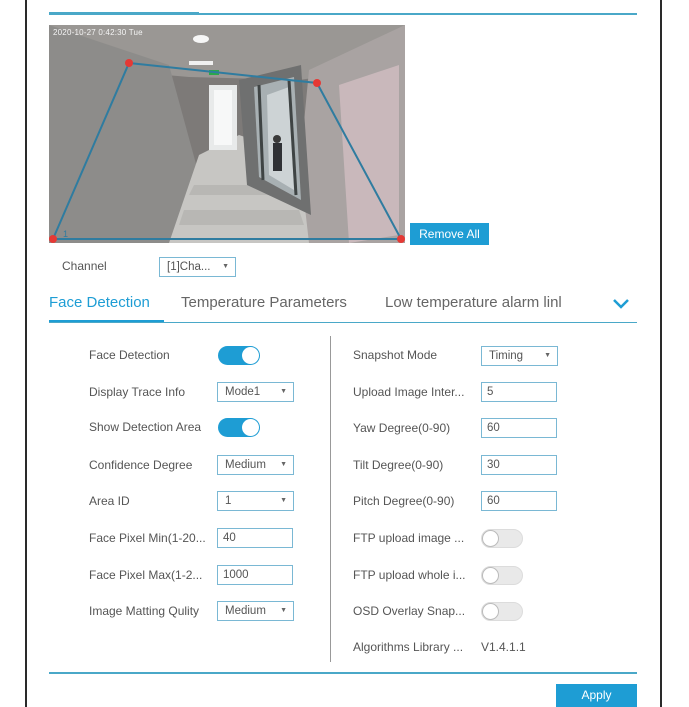  What do you see at coordinates (26, 353) in the screenshot?
I see `frame-left-border` at bounding box center [26, 353].